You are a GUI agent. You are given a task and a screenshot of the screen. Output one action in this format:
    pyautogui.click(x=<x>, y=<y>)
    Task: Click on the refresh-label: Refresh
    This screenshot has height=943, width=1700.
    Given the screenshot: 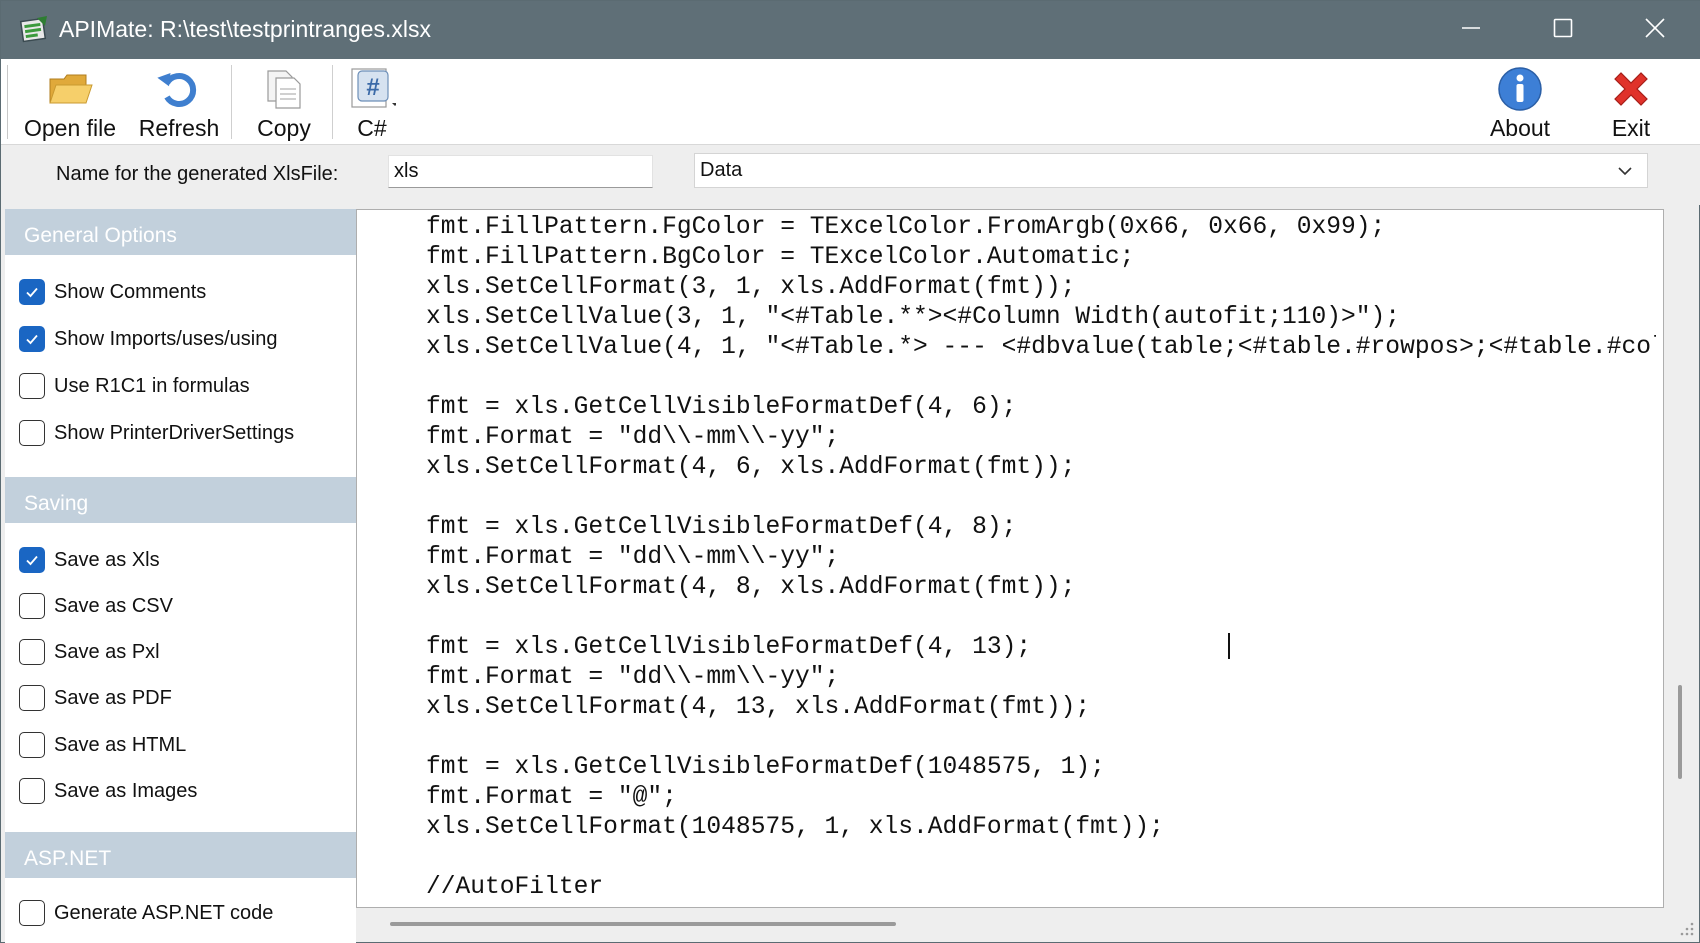 What is the action you would take?
    pyautogui.click(x=179, y=128)
    